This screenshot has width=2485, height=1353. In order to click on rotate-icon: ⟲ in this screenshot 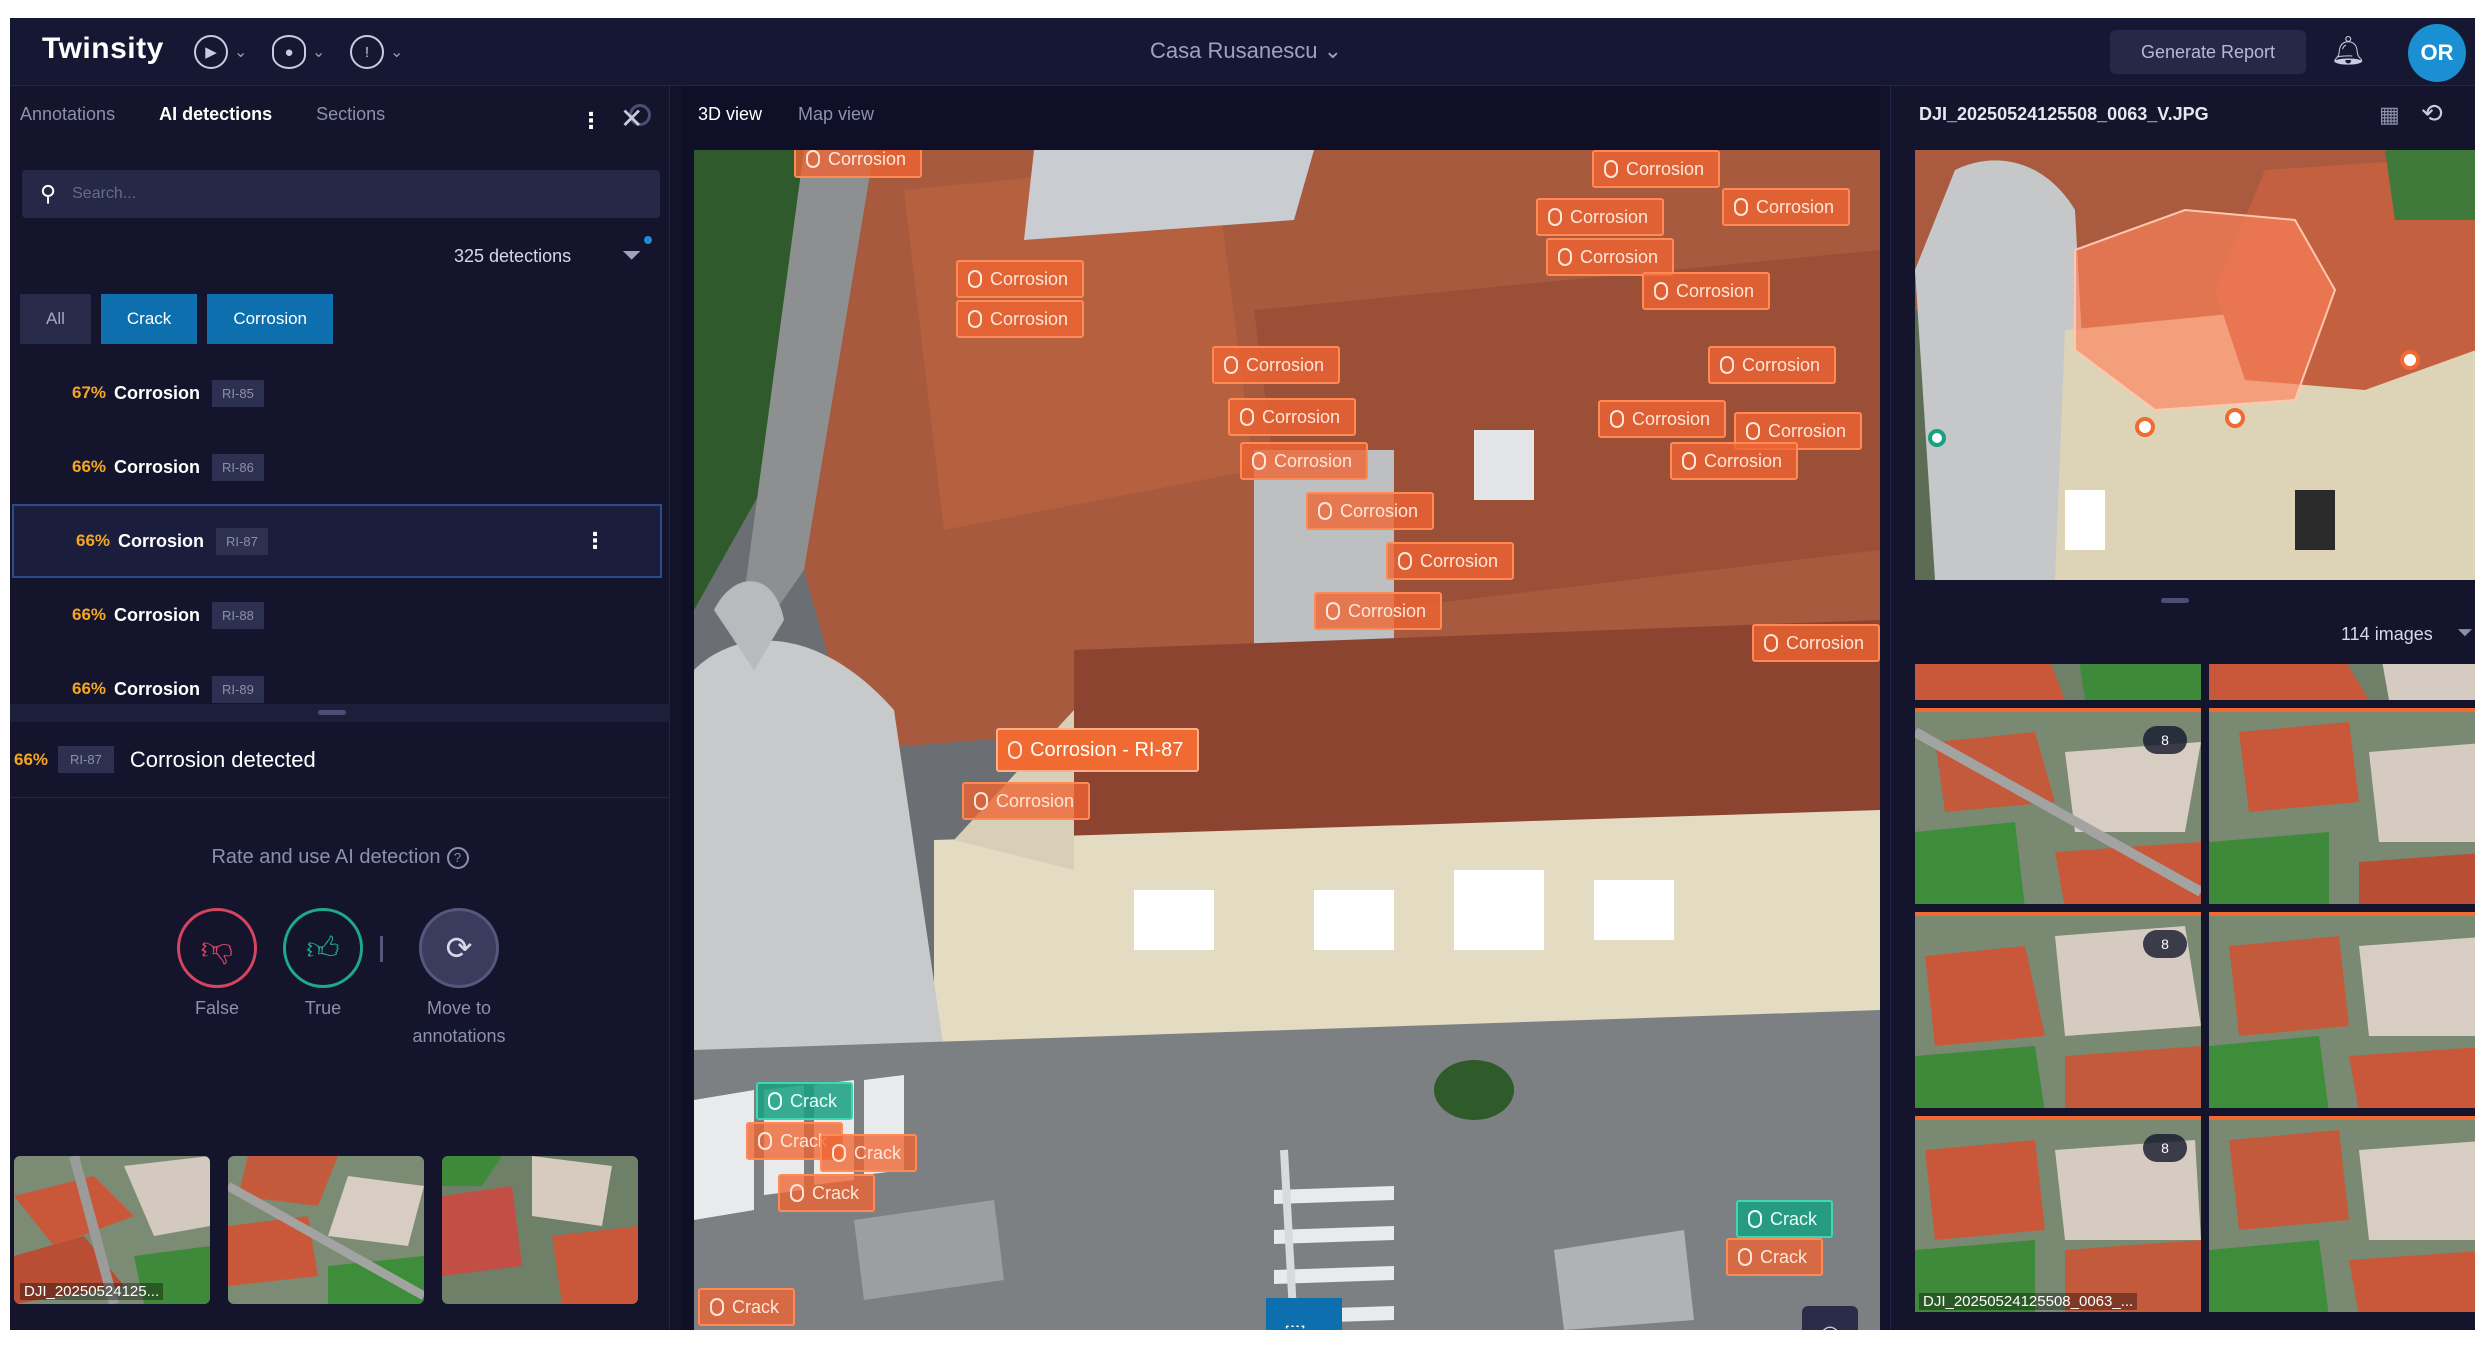, I will do `click(2432, 113)`.